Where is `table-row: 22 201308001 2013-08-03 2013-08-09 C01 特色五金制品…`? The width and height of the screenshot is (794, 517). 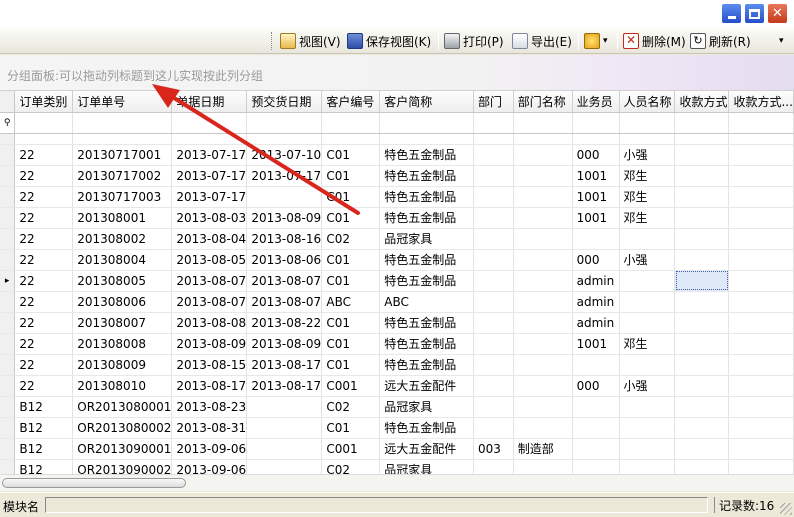 table-row: 22 201308001 2013-08-03 2013-08-09 C01 特色五金制品… is located at coordinates (397, 218).